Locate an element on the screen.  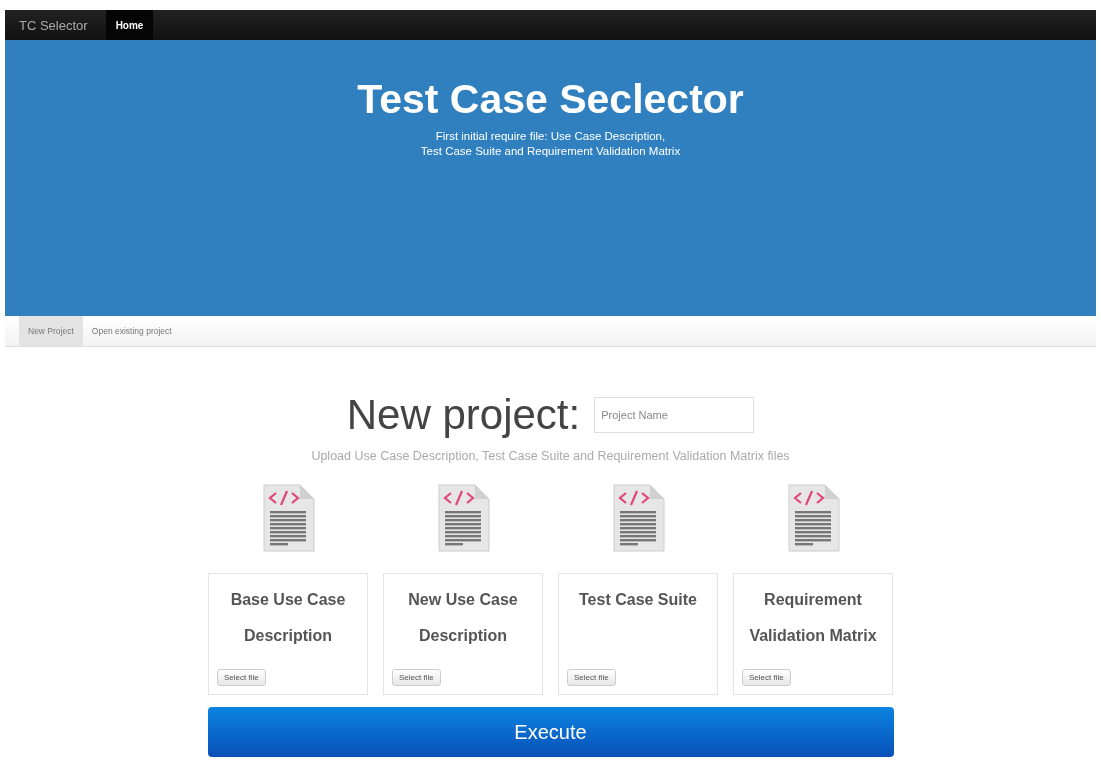
brand: TC Selector is located at coordinates (53, 25).